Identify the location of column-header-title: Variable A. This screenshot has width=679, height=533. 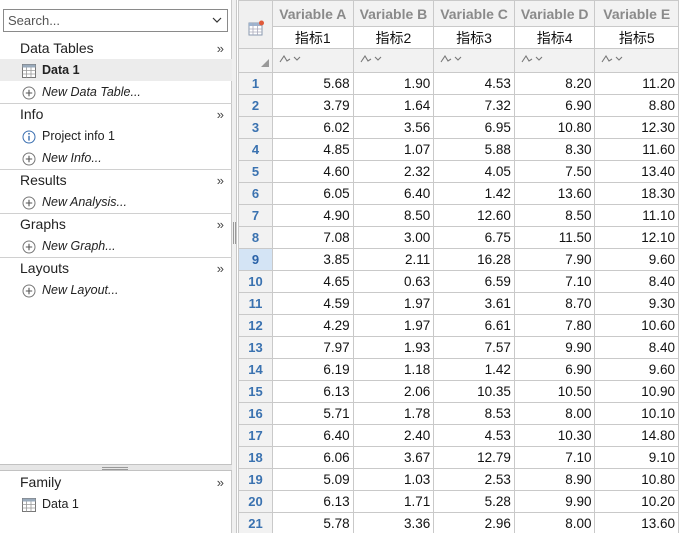
(313, 13).